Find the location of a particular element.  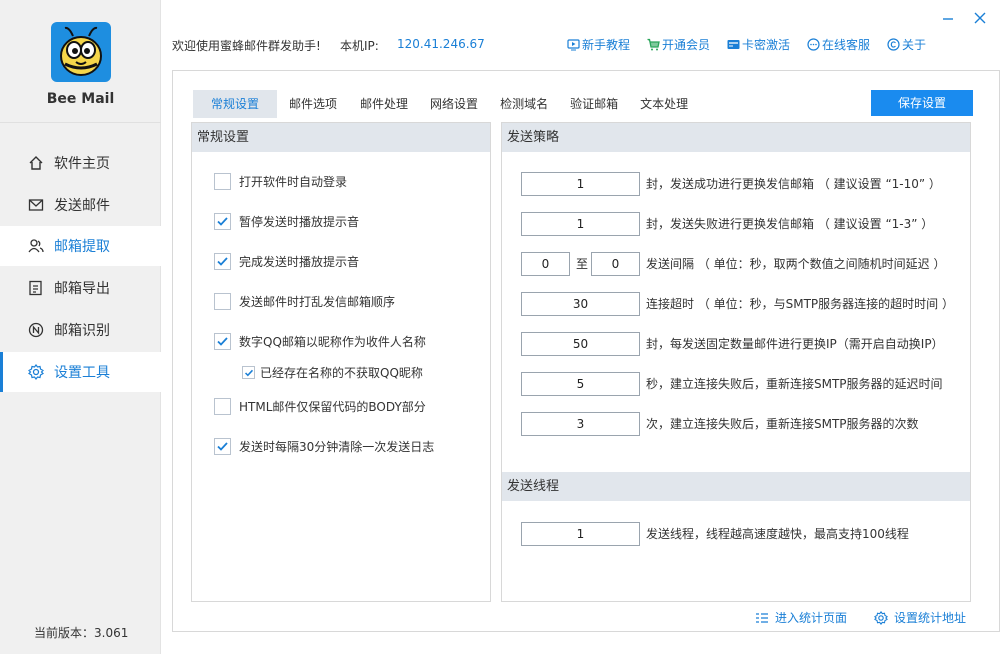

option-clear-log: 发送时每隔30分钟清除一次发送日志 is located at coordinates (324, 446).